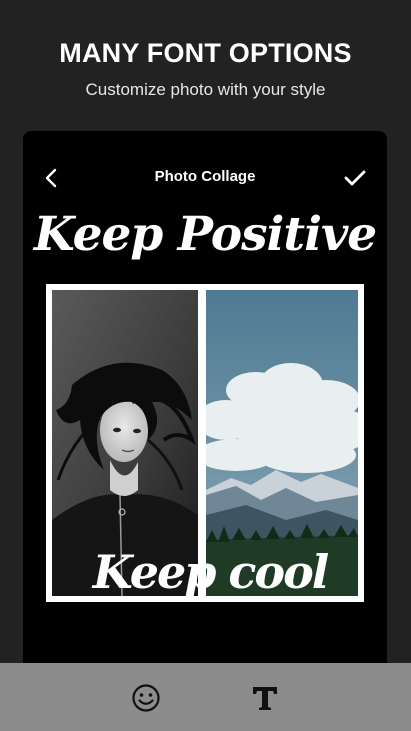 This screenshot has height=731, width=411. What do you see at coordinates (205, 176) in the screenshot?
I see `editor-title: Photo Collage` at bounding box center [205, 176].